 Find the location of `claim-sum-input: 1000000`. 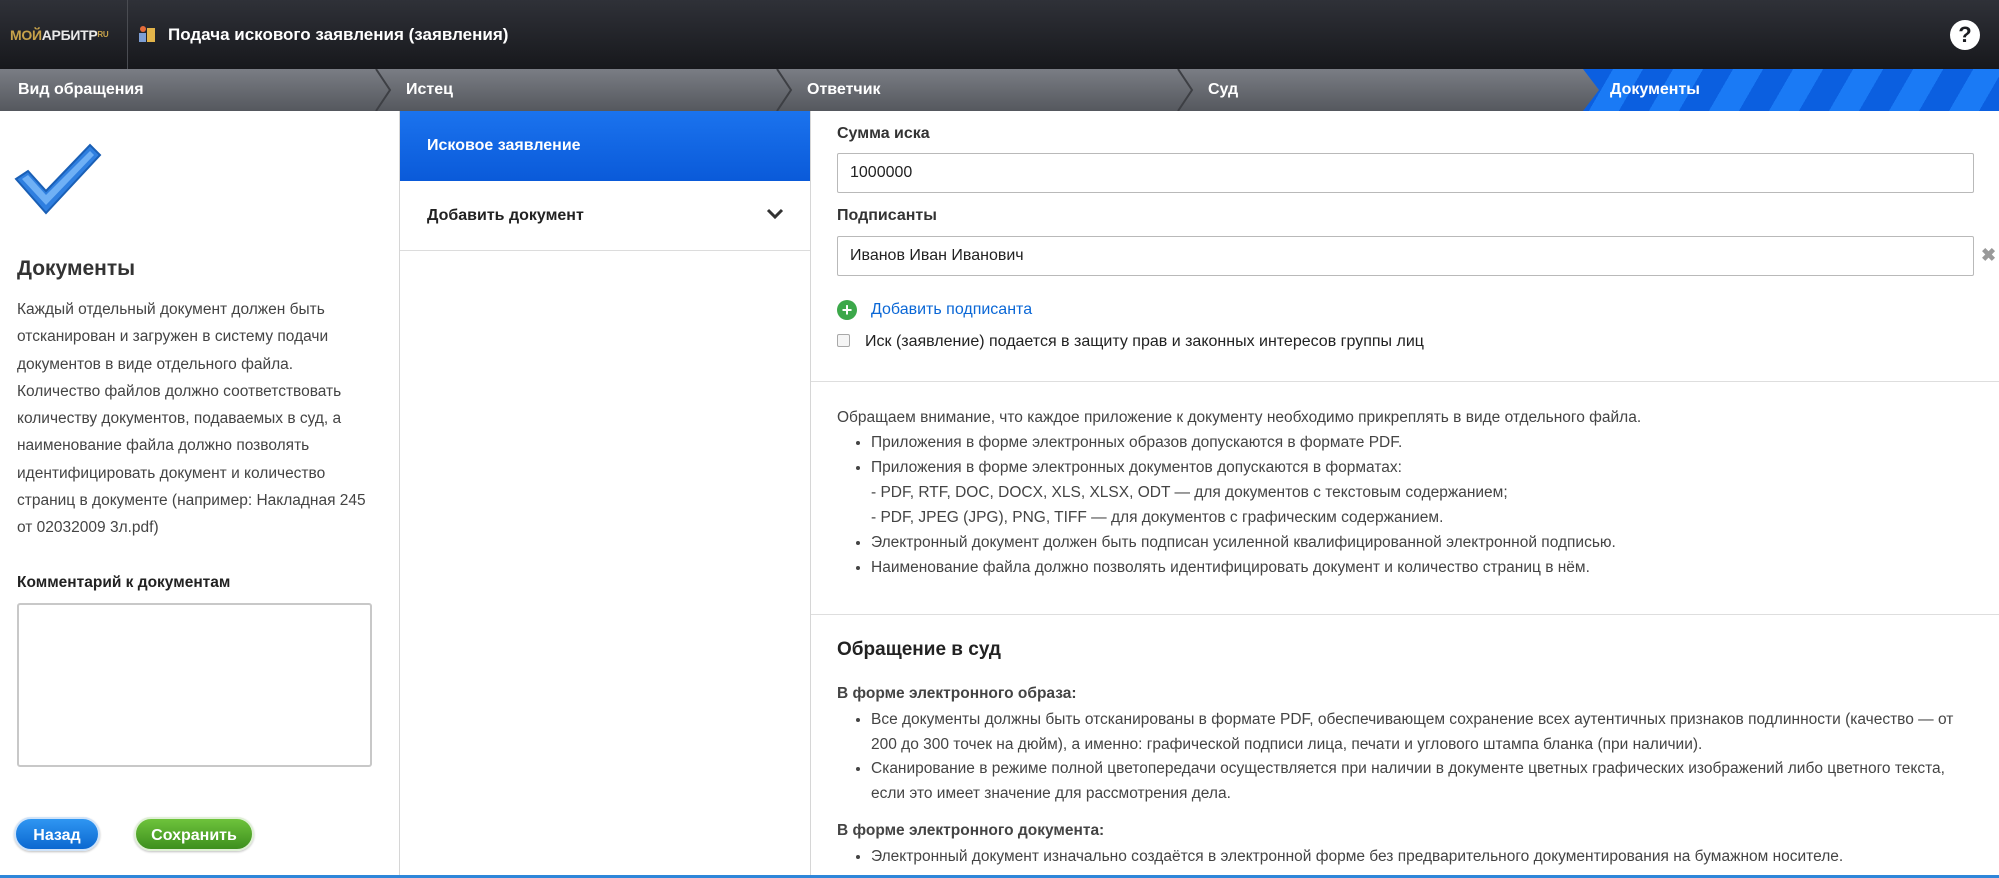

claim-sum-input: 1000000 is located at coordinates (1405, 173).